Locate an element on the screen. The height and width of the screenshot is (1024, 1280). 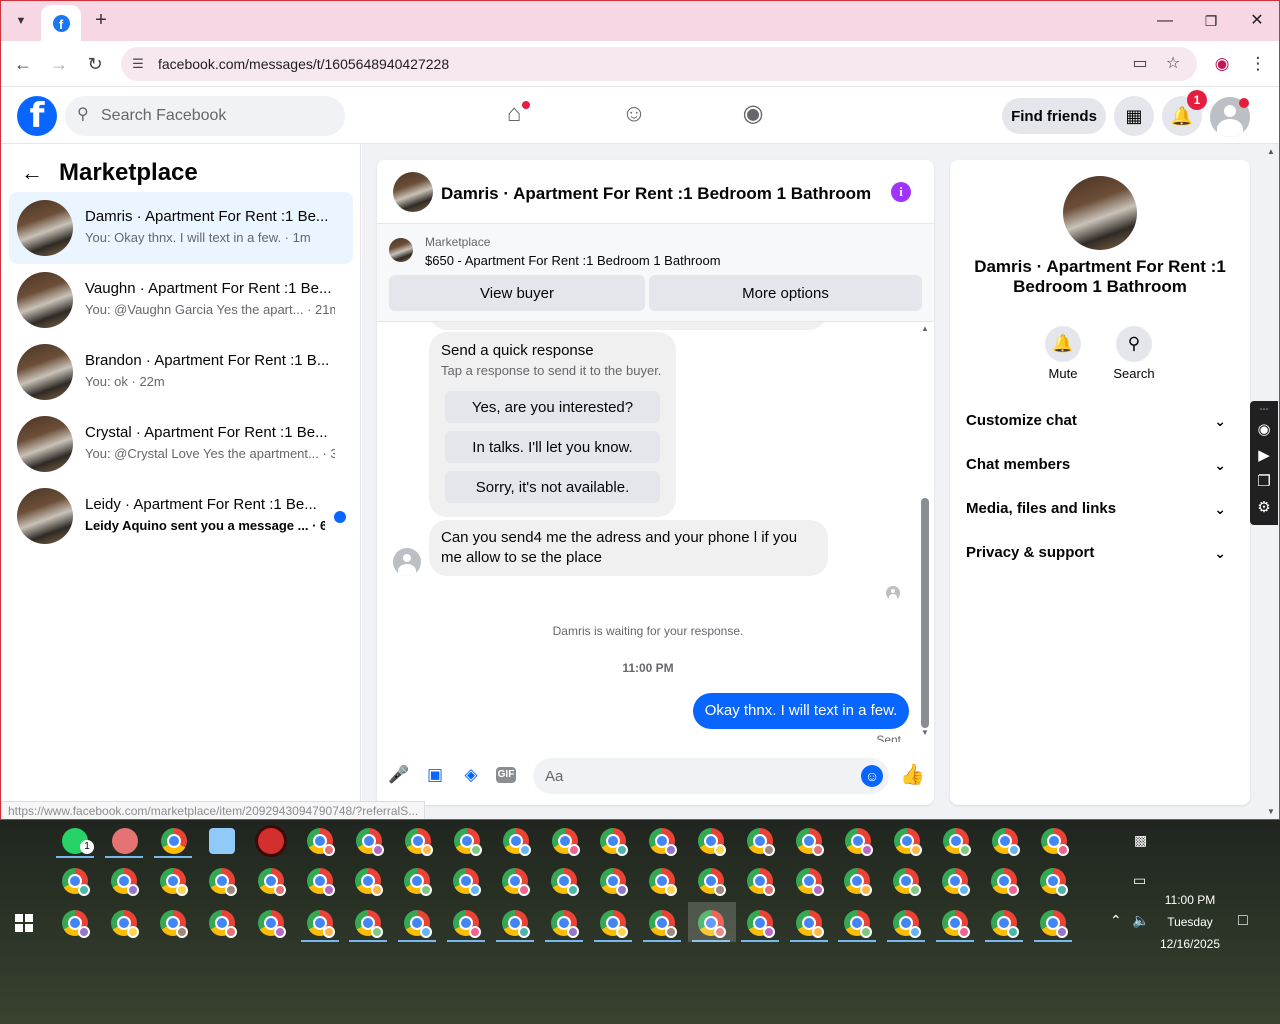
back-arrow-icon: ← is located at coordinates (32, 173).